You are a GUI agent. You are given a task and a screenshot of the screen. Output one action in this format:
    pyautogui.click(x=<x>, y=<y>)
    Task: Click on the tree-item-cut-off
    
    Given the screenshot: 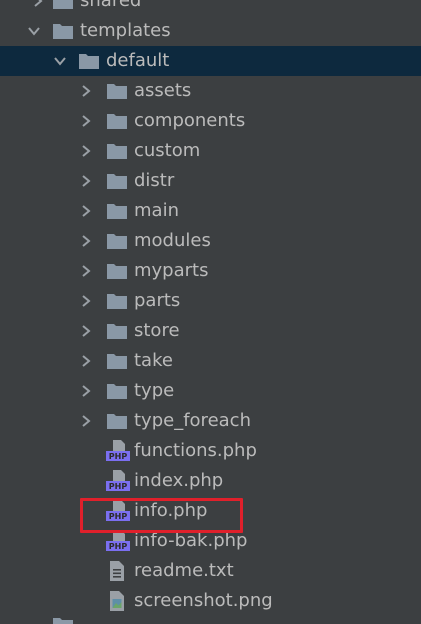 What is the action you would take?
    pyautogui.click(x=210, y=620)
    